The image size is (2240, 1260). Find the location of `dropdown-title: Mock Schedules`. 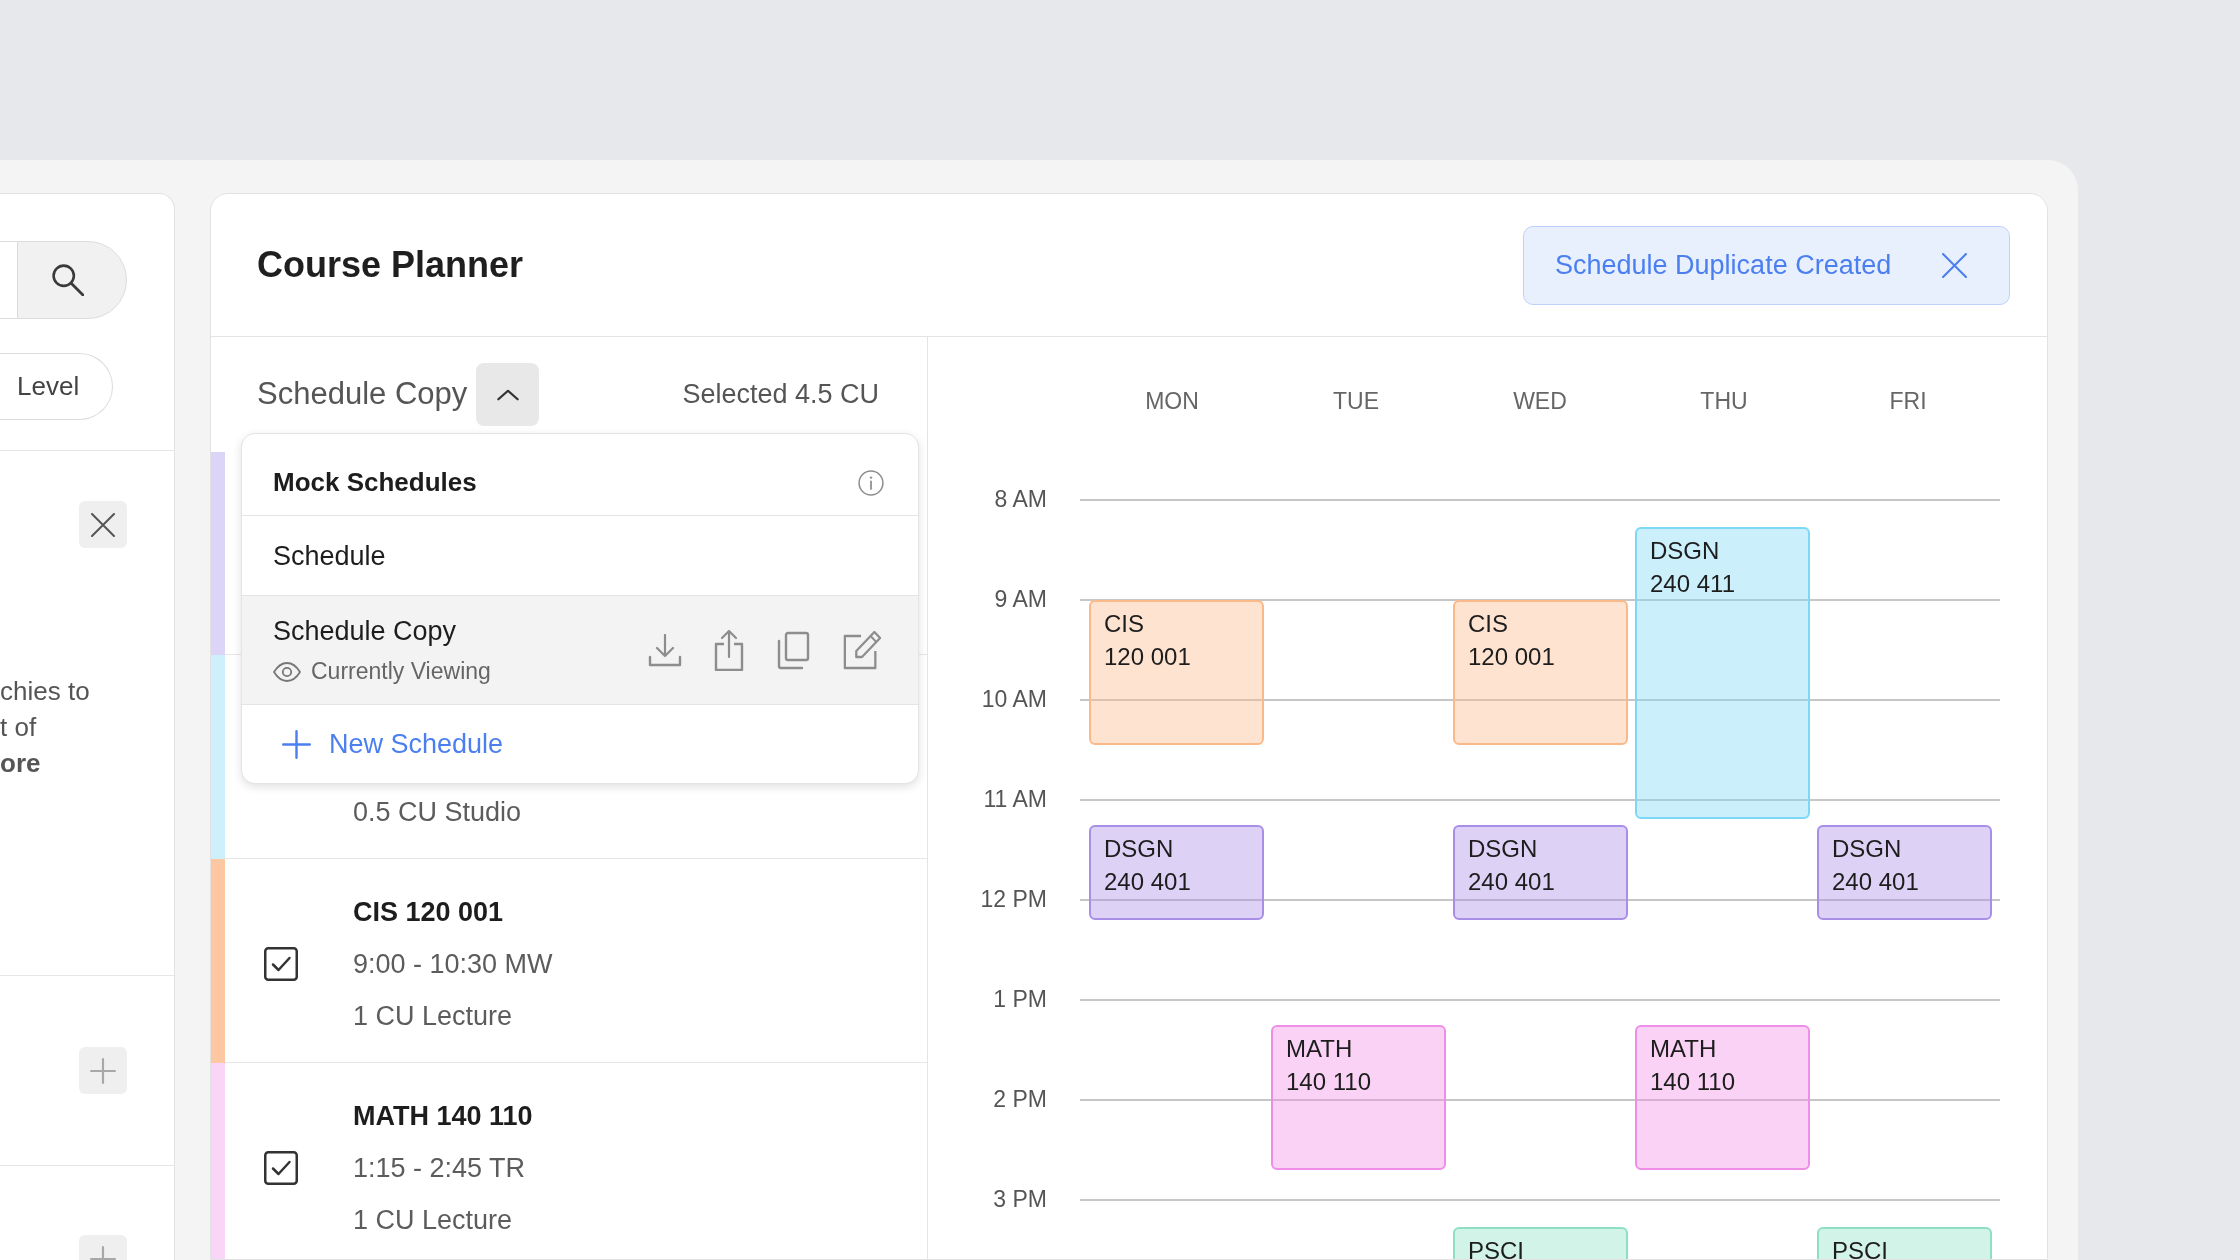

dropdown-title: Mock Schedules is located at coordinates (375, 482).